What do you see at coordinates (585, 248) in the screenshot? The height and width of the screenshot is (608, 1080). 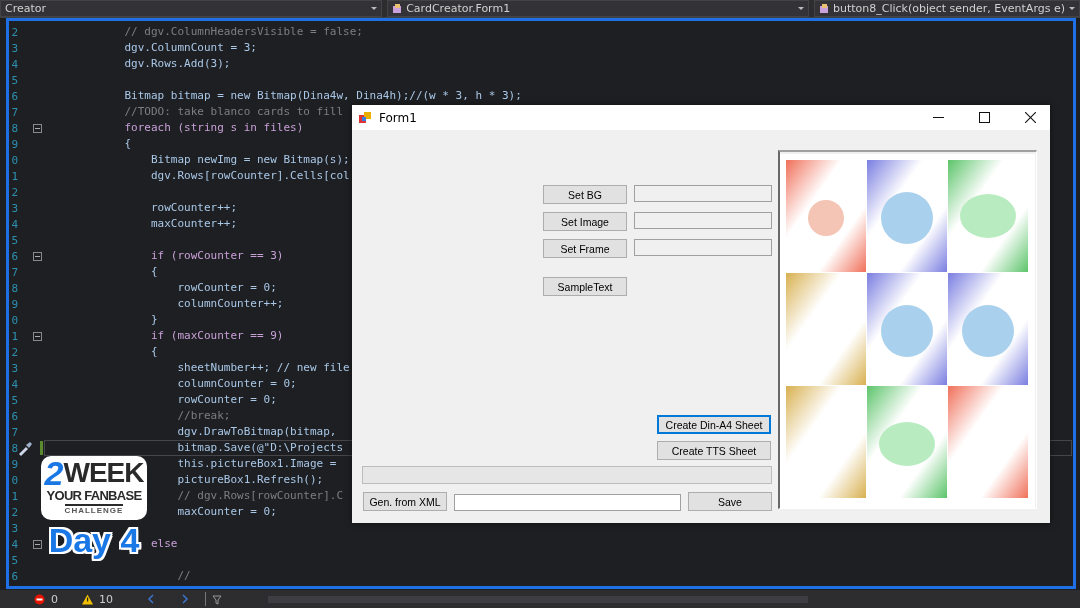 I see `button: Set Frame` at bounding box center [585, 248].